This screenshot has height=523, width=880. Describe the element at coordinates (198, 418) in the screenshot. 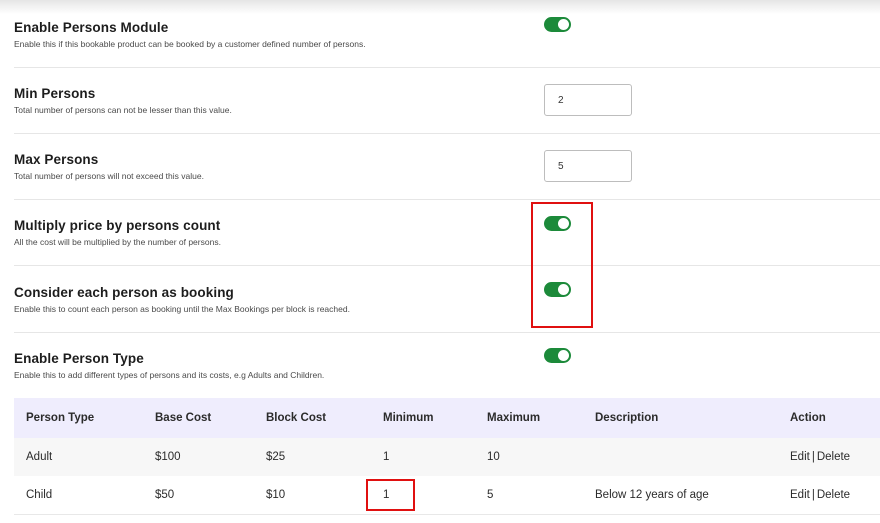

I see `column-header: Base Cost` at that location.